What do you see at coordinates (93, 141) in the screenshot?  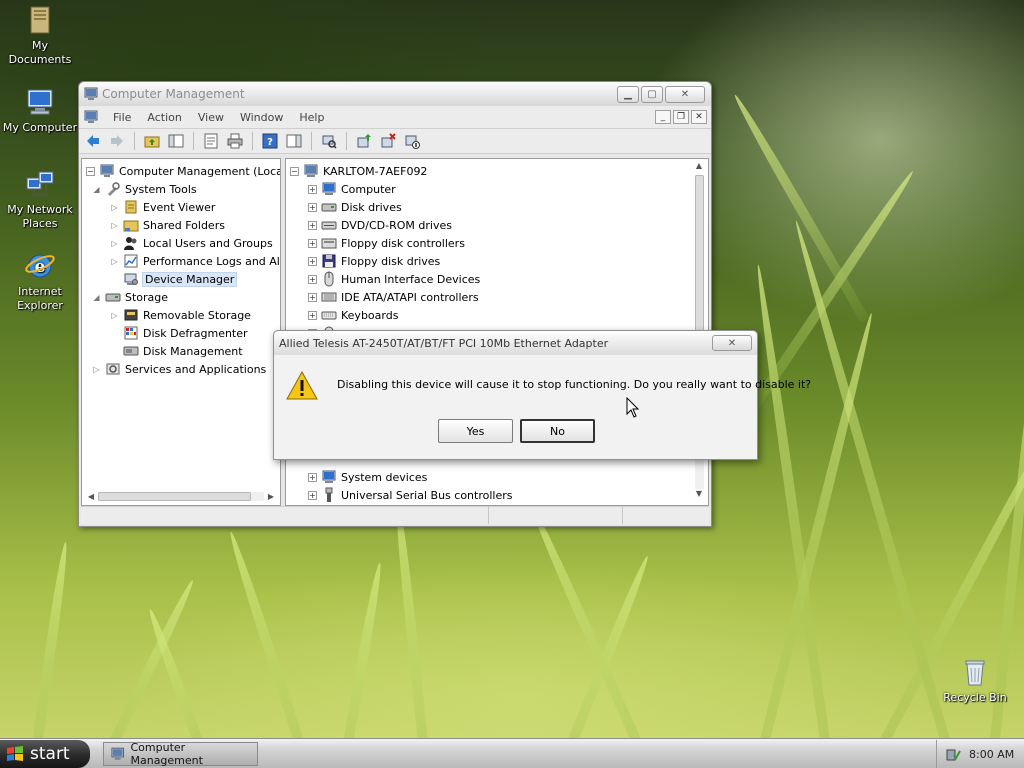 I see `back-button` at bounding box center [93, 141].